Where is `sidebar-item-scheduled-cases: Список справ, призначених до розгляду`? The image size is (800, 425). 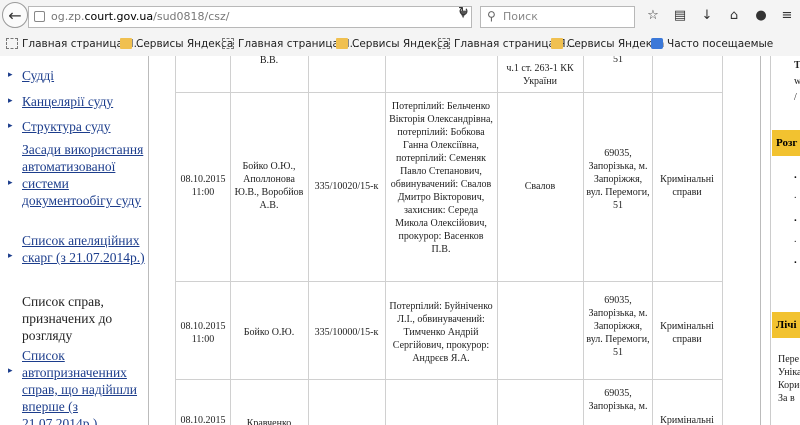 sidebar-item-scheduled-cases: Список справ, призначених до розгляду is located at coordinates (67, 318).